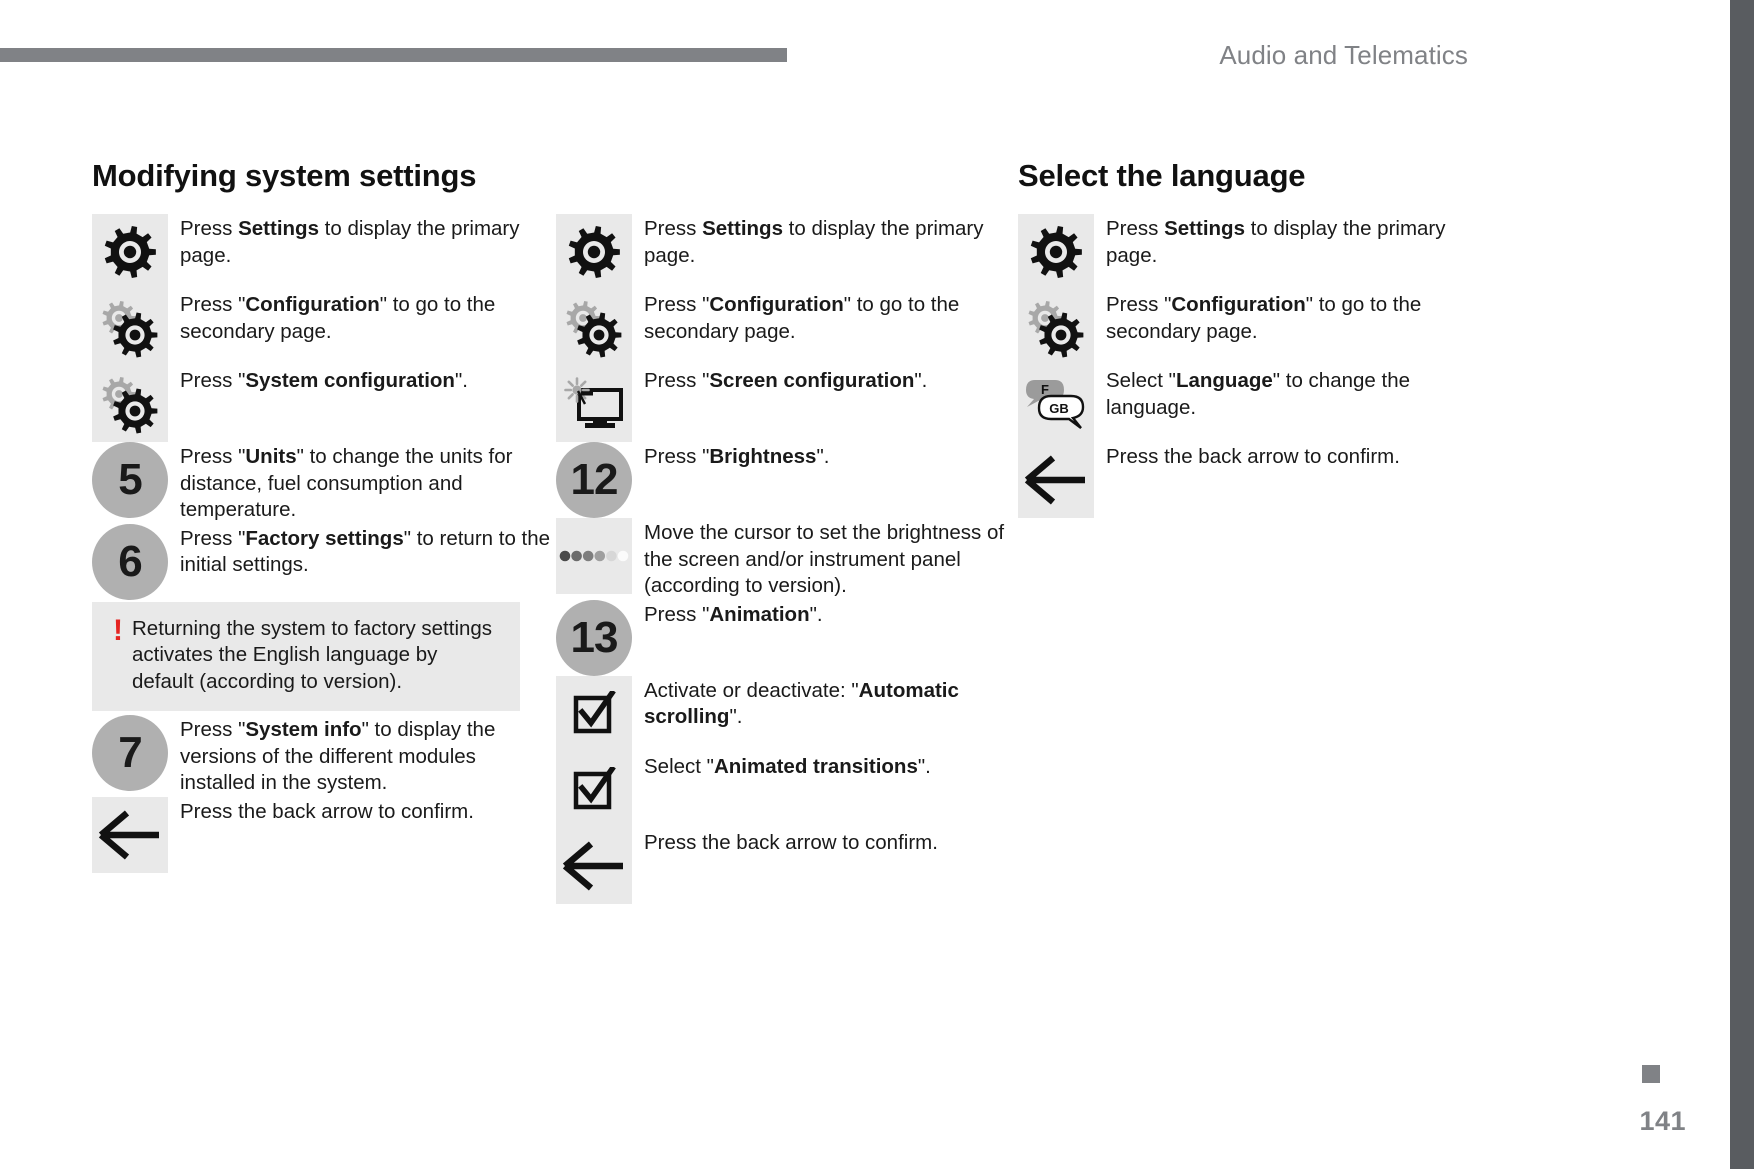 This screenshot has width=1754, height=1169. I want to click on step-row: Press "Screen configuration"., so click(787, 404).